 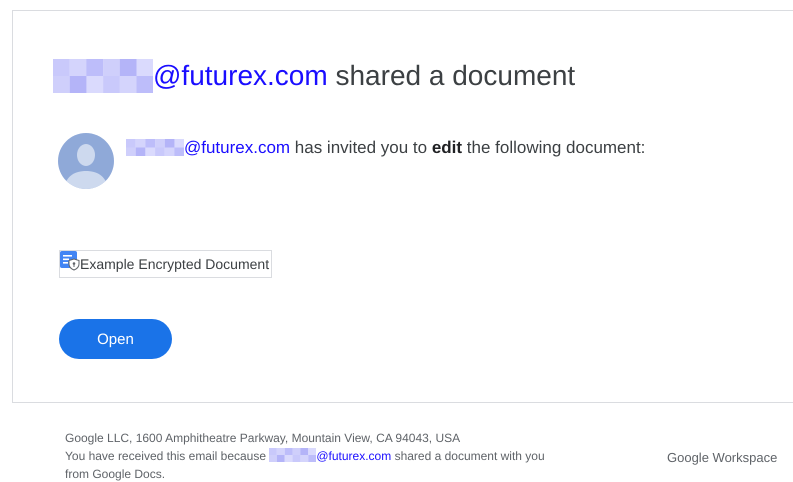 I want to click on invite-sentence: @futurex.com has invited you to edit the following document:, so click(x=415, y=148).